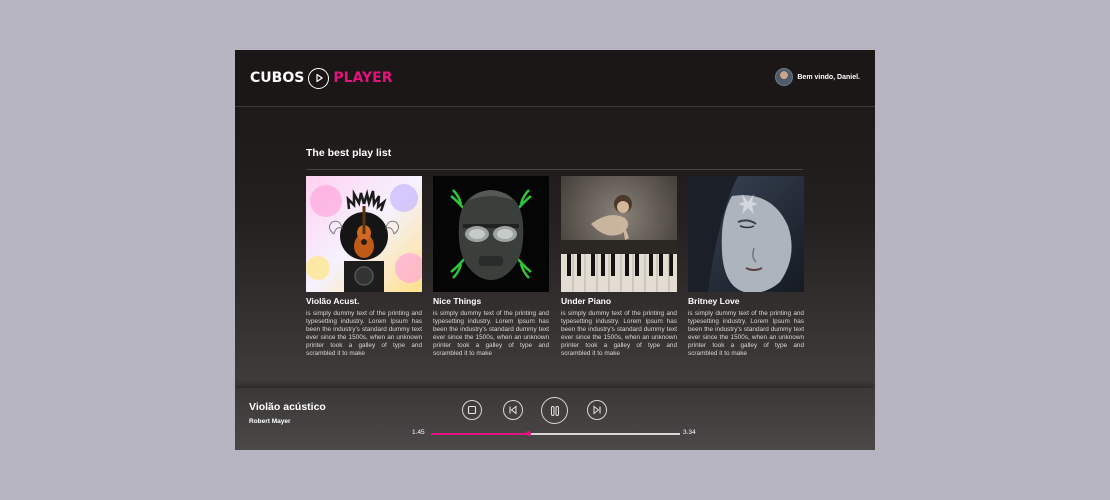  I want to click on play-circle-icon, so click(319, 78).